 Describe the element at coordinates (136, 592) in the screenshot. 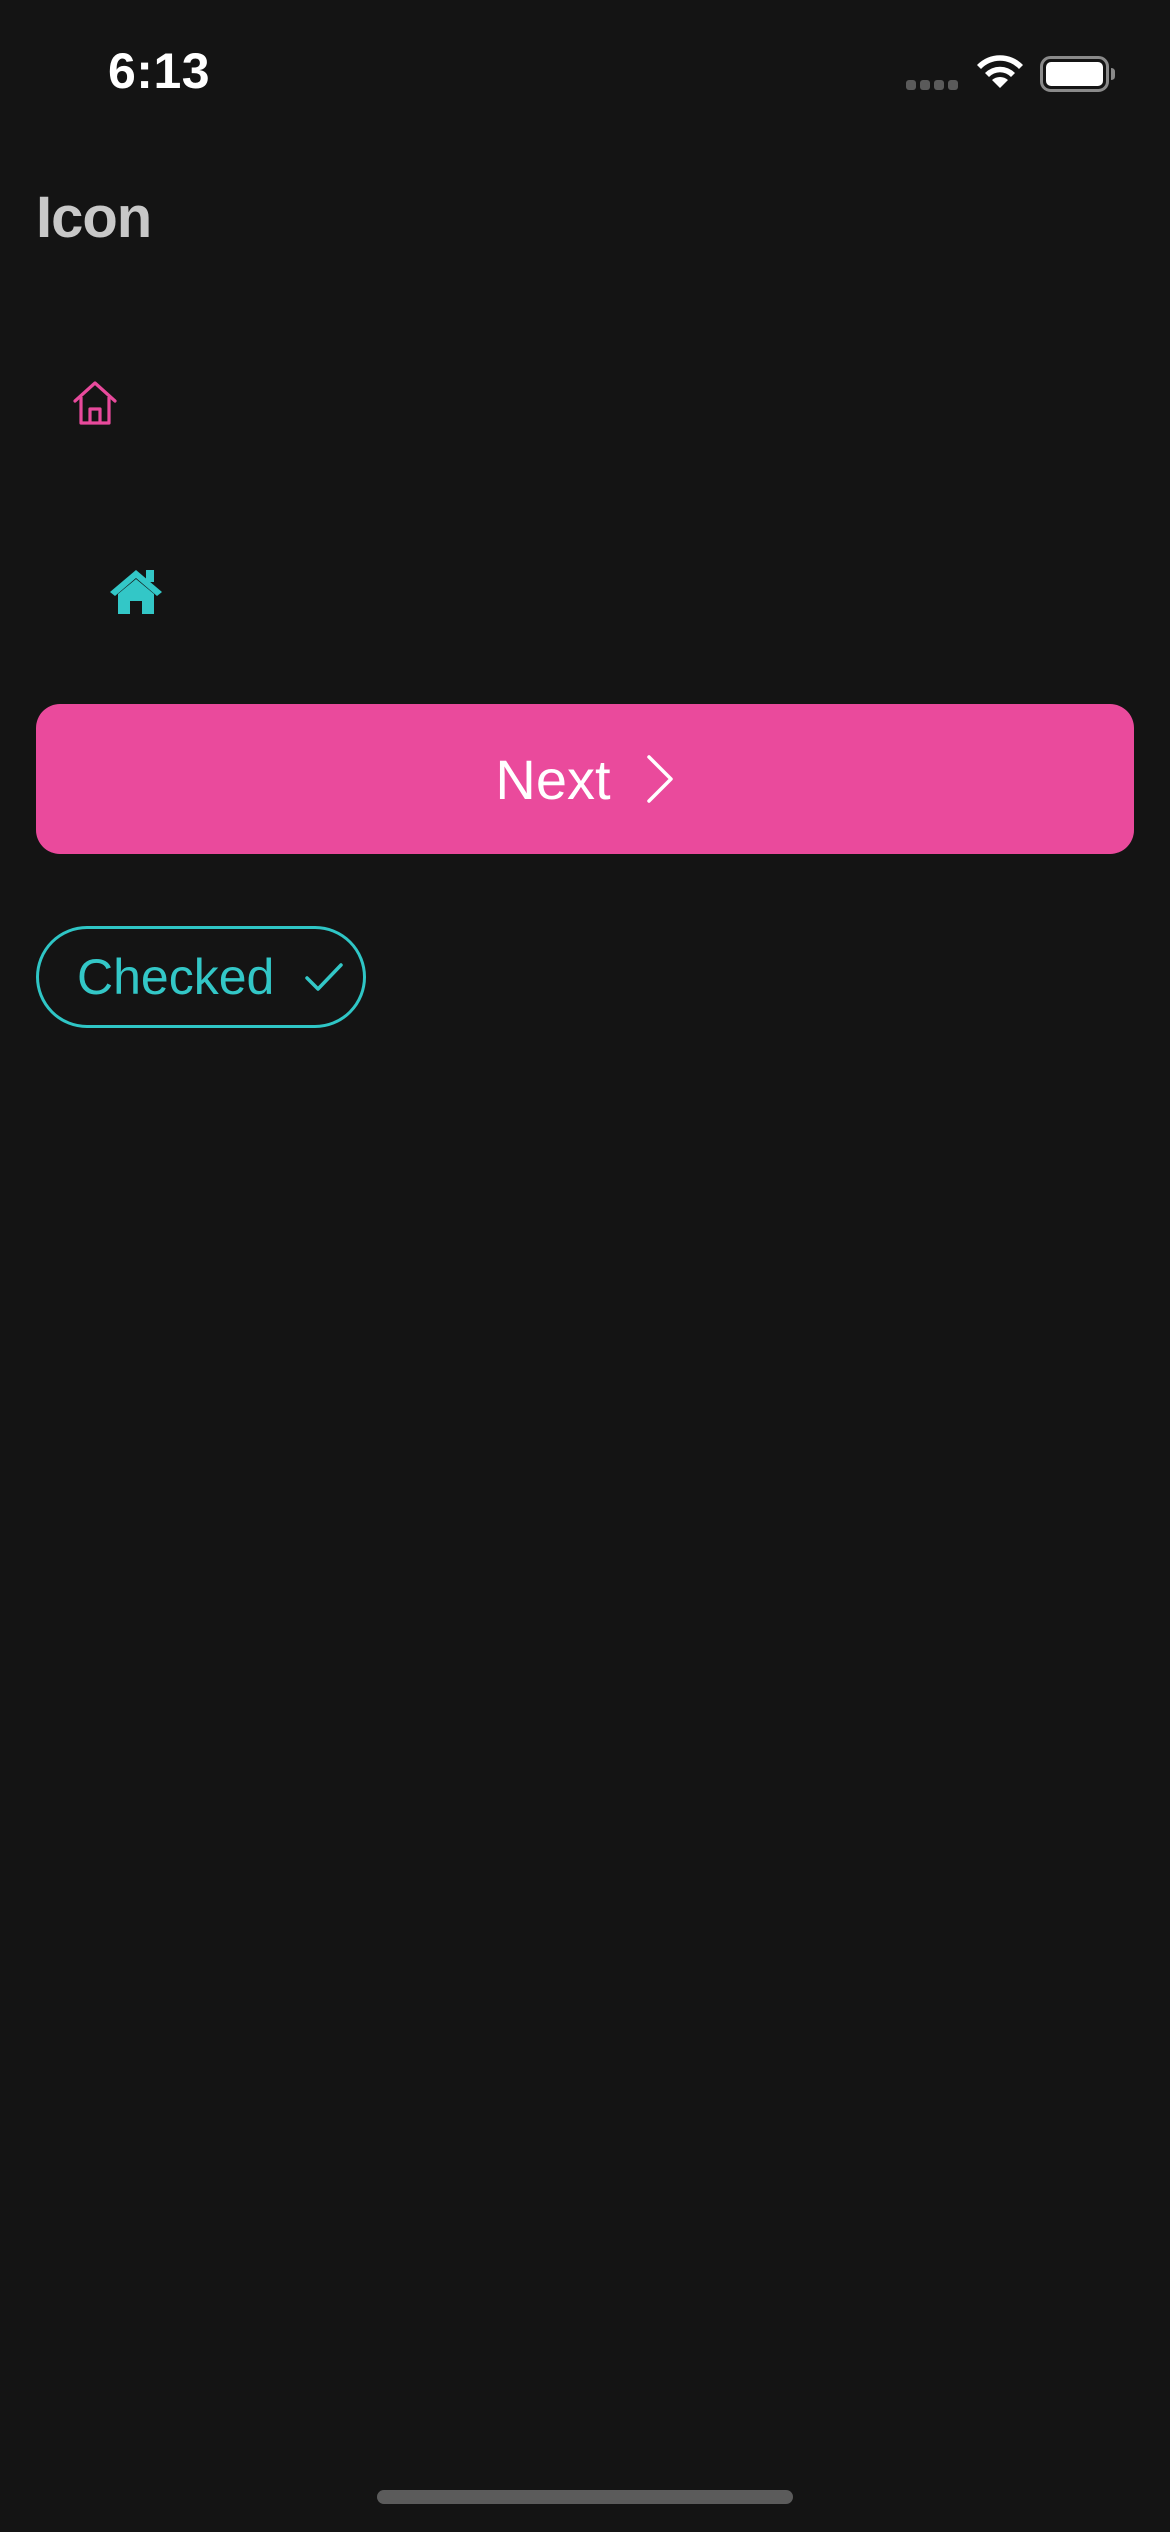

I see `home-solid-icon` at that location.